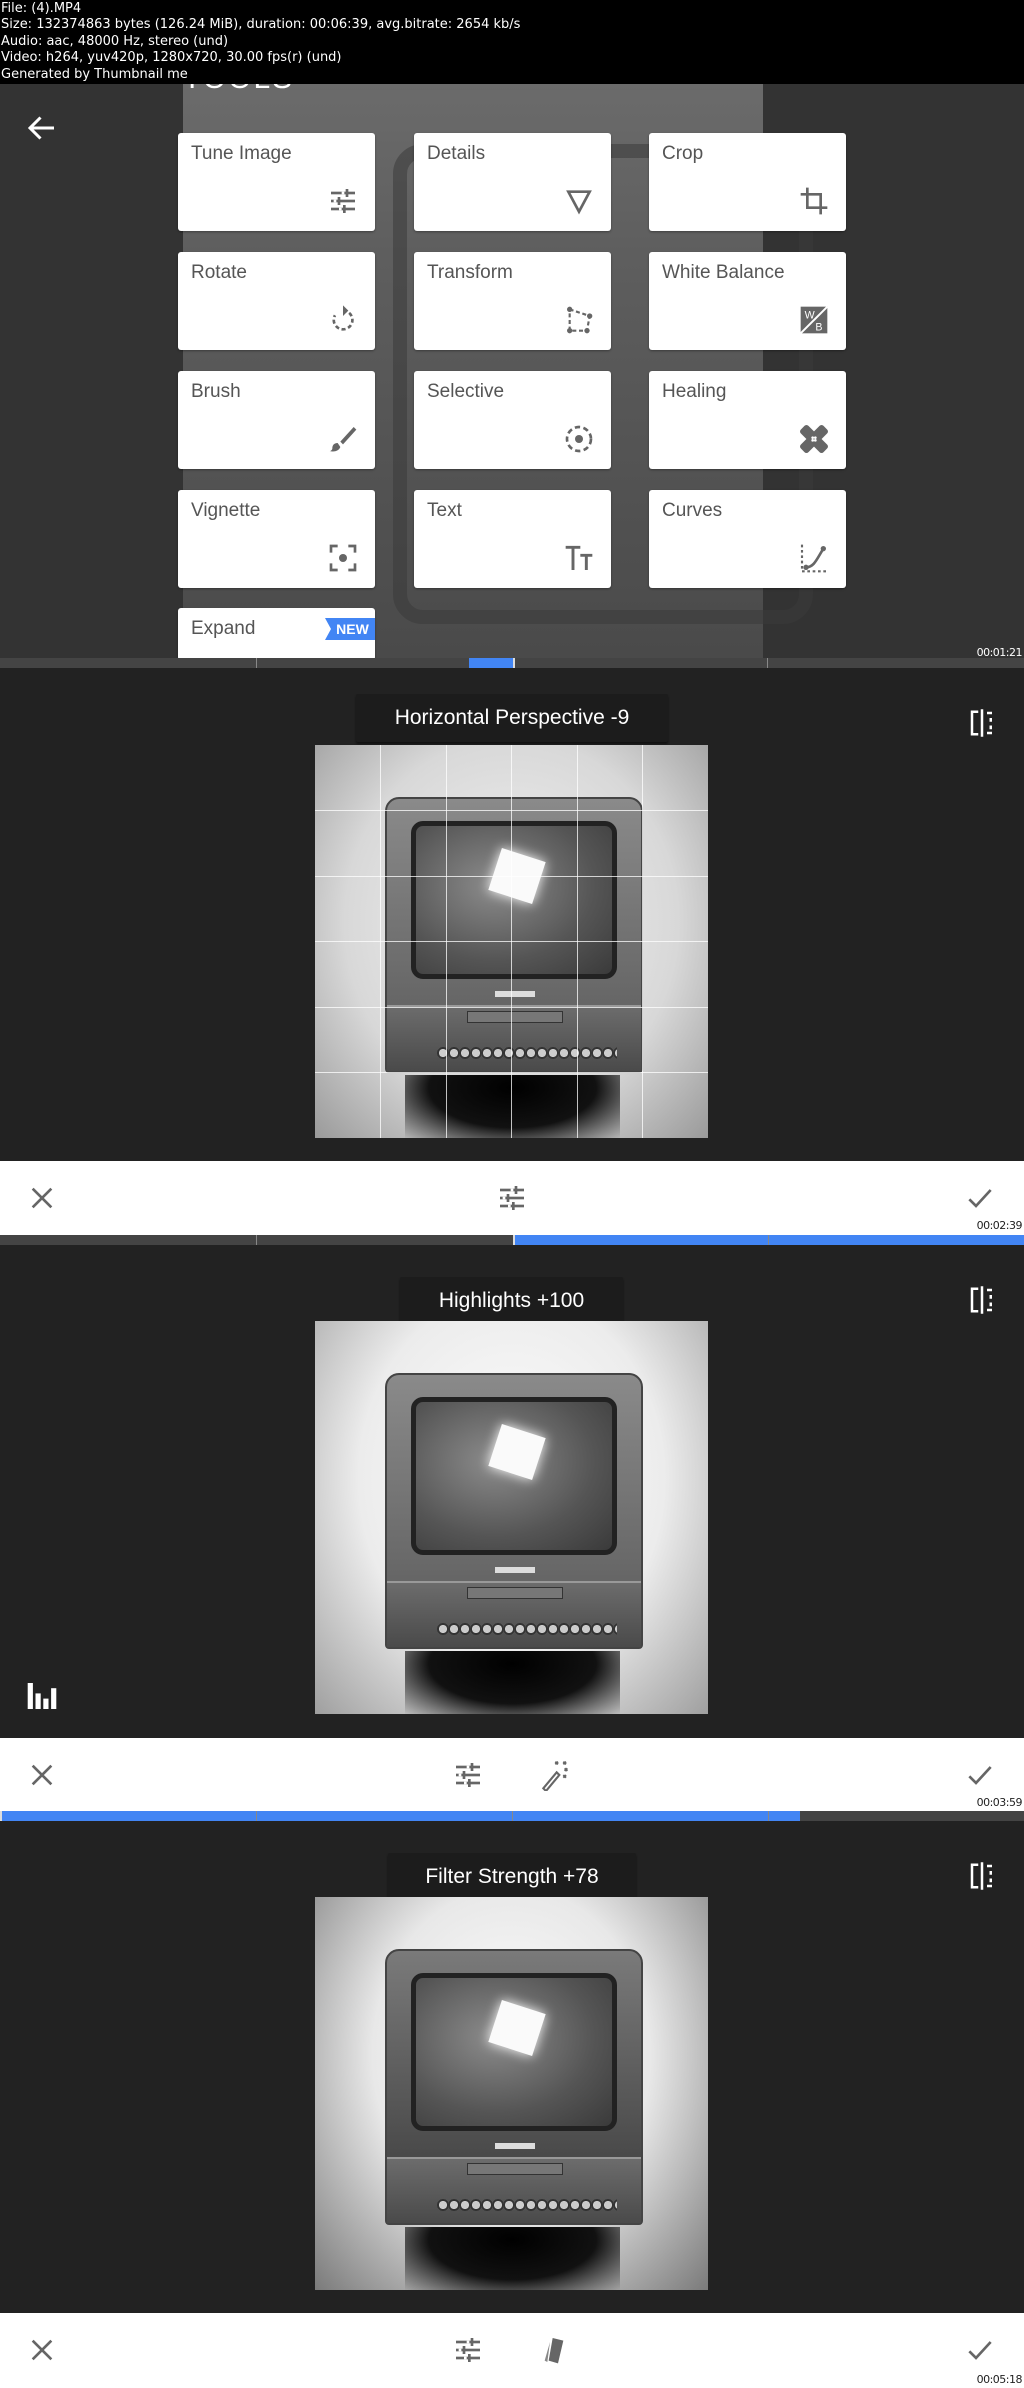 The width and height of the screenshot is (1024, 2388). I want to click on selective-icon, so click(579, 439).